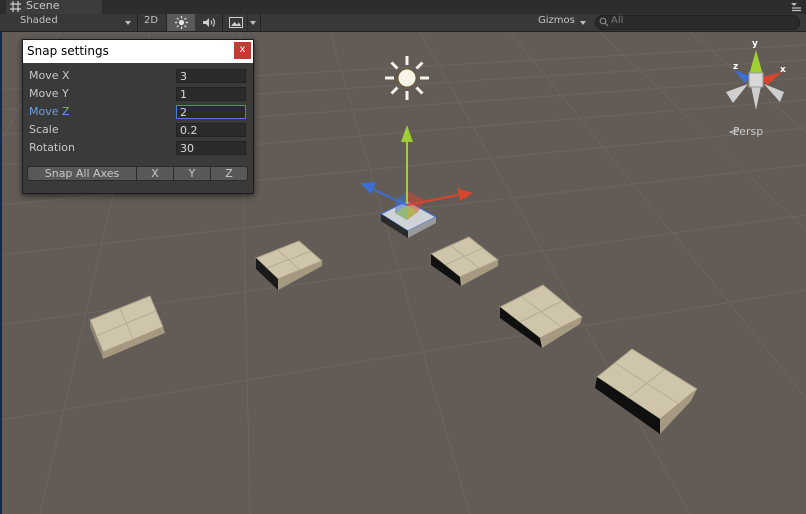 This screenshot has height=514, width=806. Describe the element at coordinates (403, 23) in the screenshot. I see `scene-toolbar: Shaded 2D Gizmos All` at that location.